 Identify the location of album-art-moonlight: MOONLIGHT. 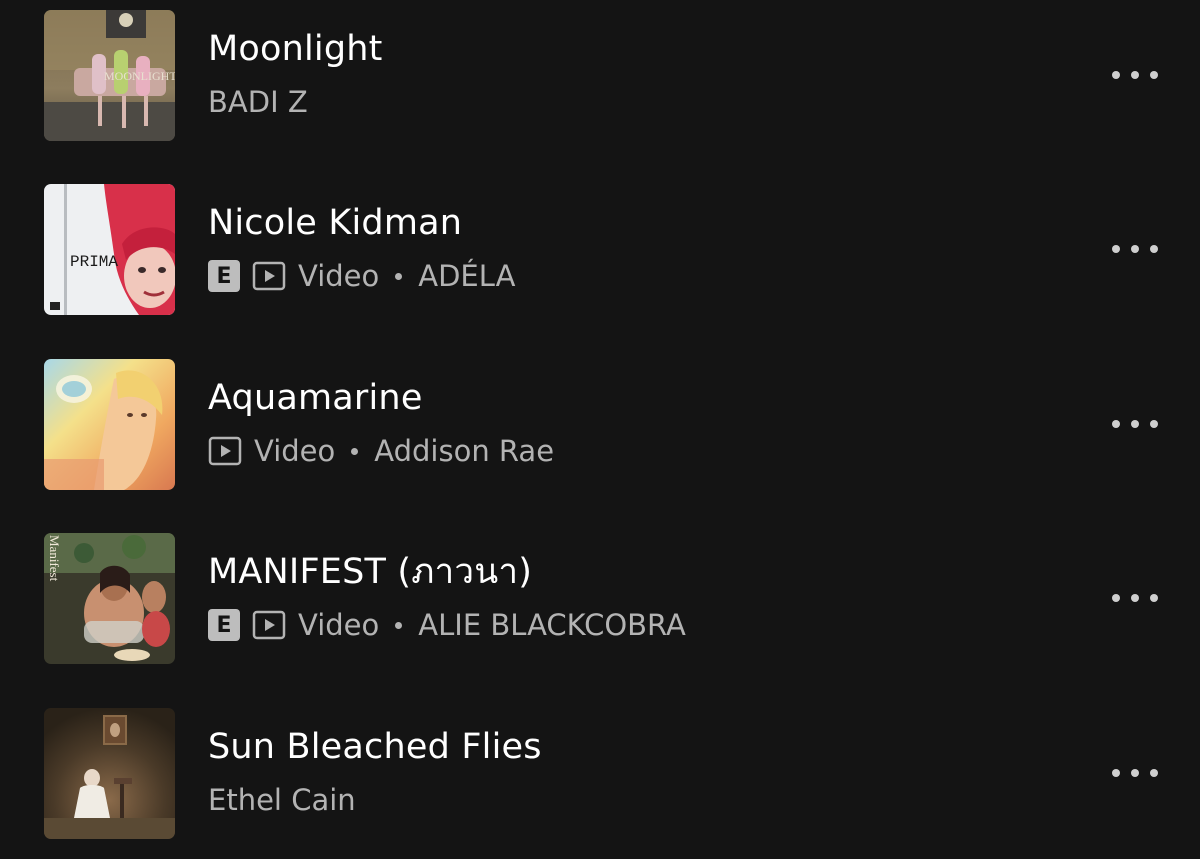
(109, 75).